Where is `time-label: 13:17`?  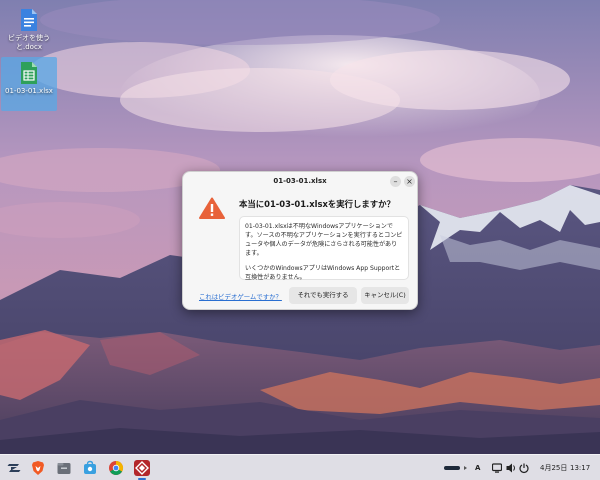
time-label: 13:17 is located at coordinates (580, 467).